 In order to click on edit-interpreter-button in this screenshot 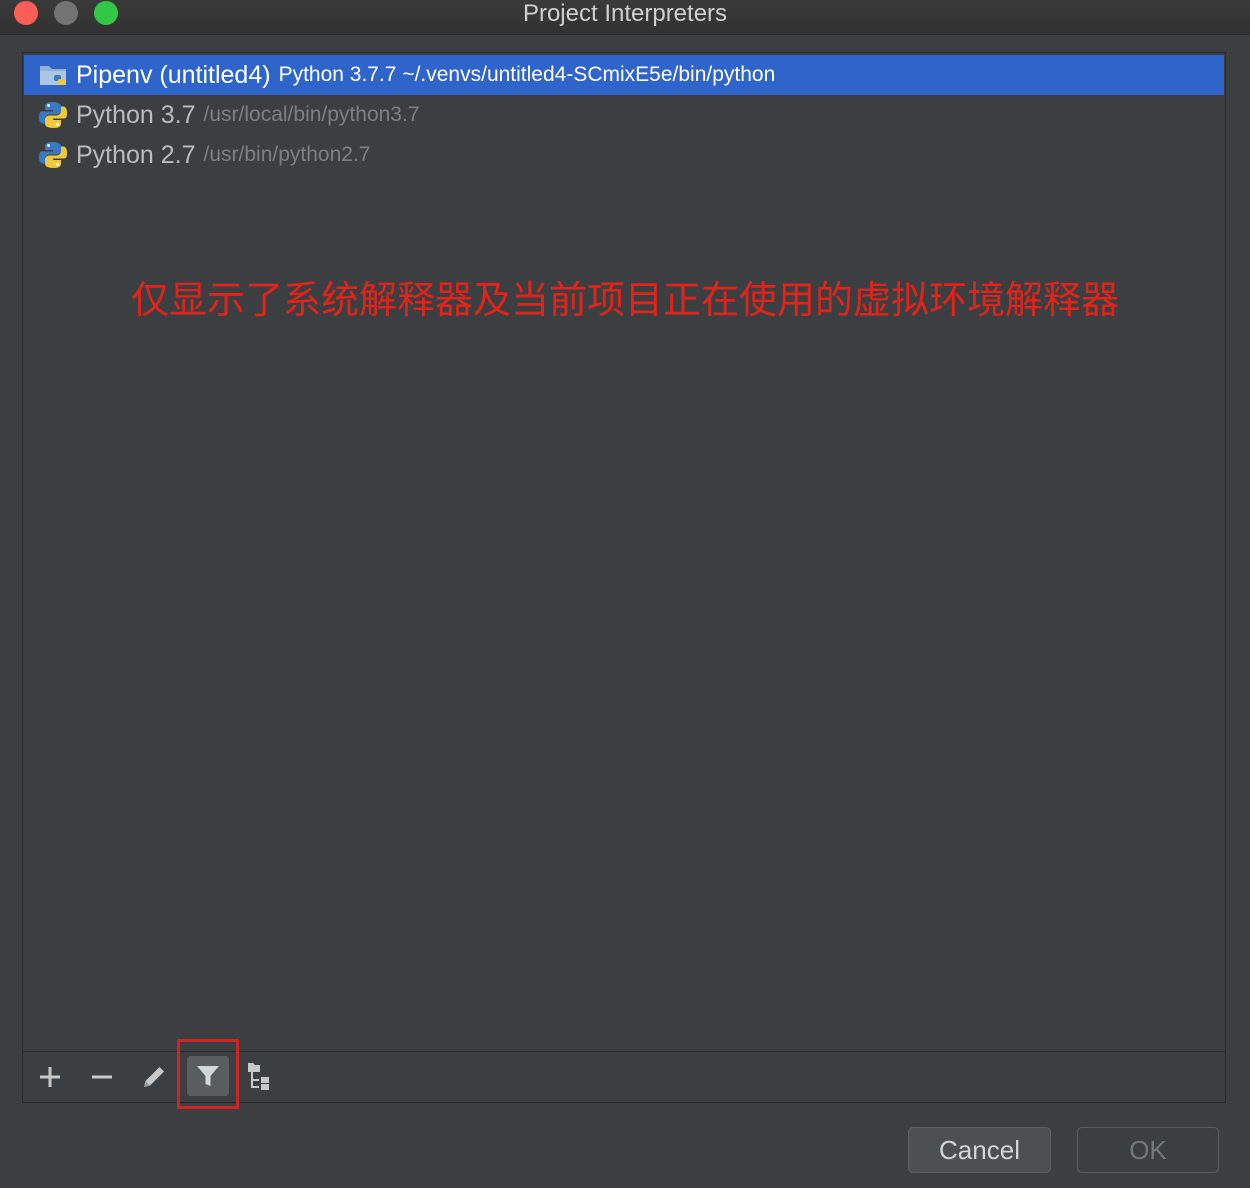, I will do `click(154, 1077)`.